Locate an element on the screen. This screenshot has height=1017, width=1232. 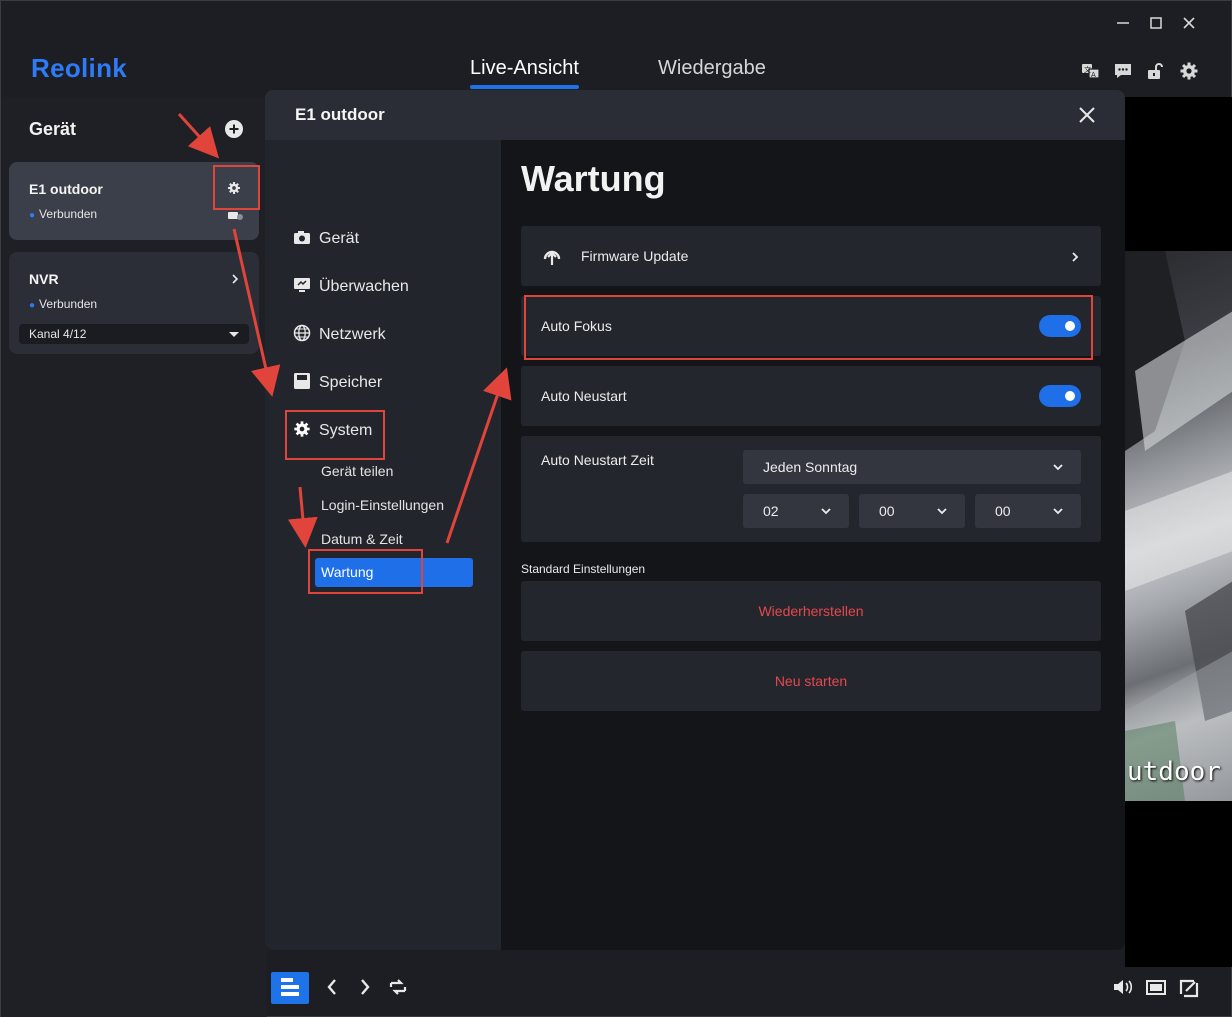
firmware-update-row: Firmware Update is located at coordinates (811, 256).